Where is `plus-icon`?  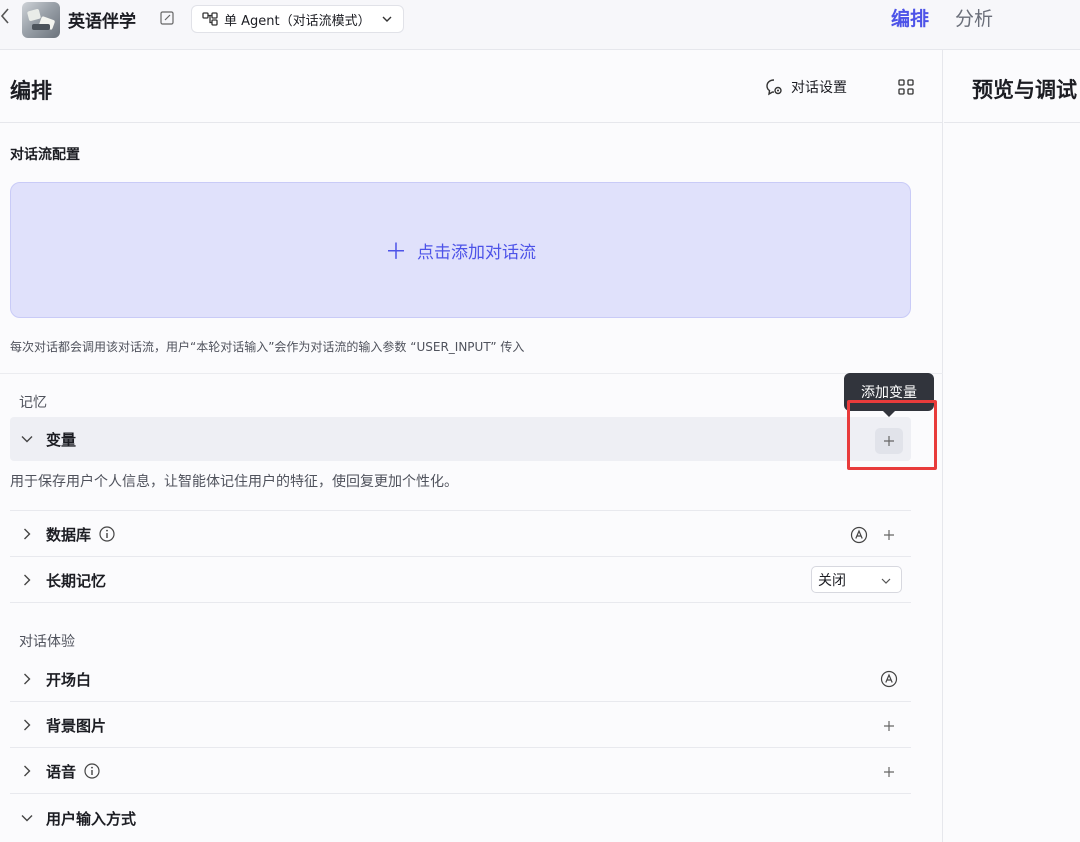
plus-icon is located at coordinates (889, 441).